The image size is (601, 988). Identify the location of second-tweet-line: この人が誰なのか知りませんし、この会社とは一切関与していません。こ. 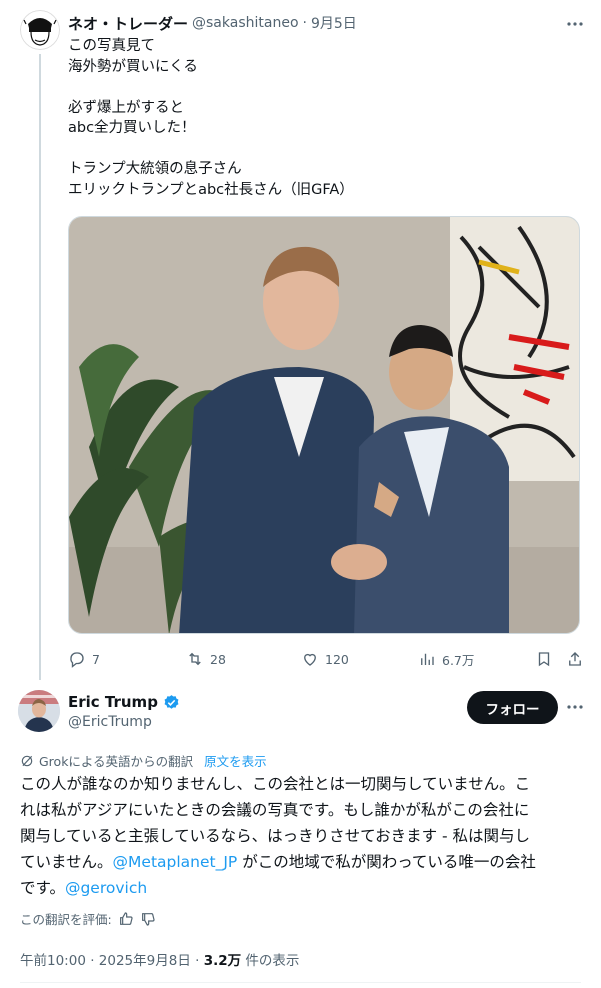
(304, 784).